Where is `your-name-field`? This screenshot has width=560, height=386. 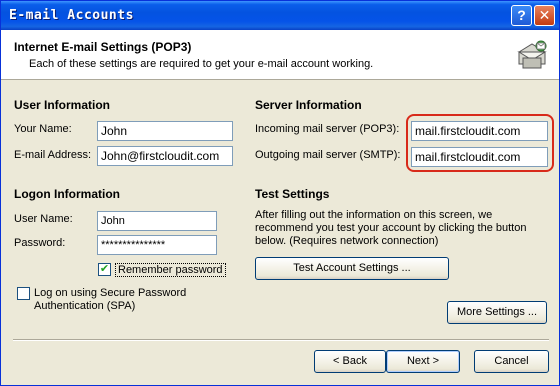 your-name-field is located at coordinates (165, 131).